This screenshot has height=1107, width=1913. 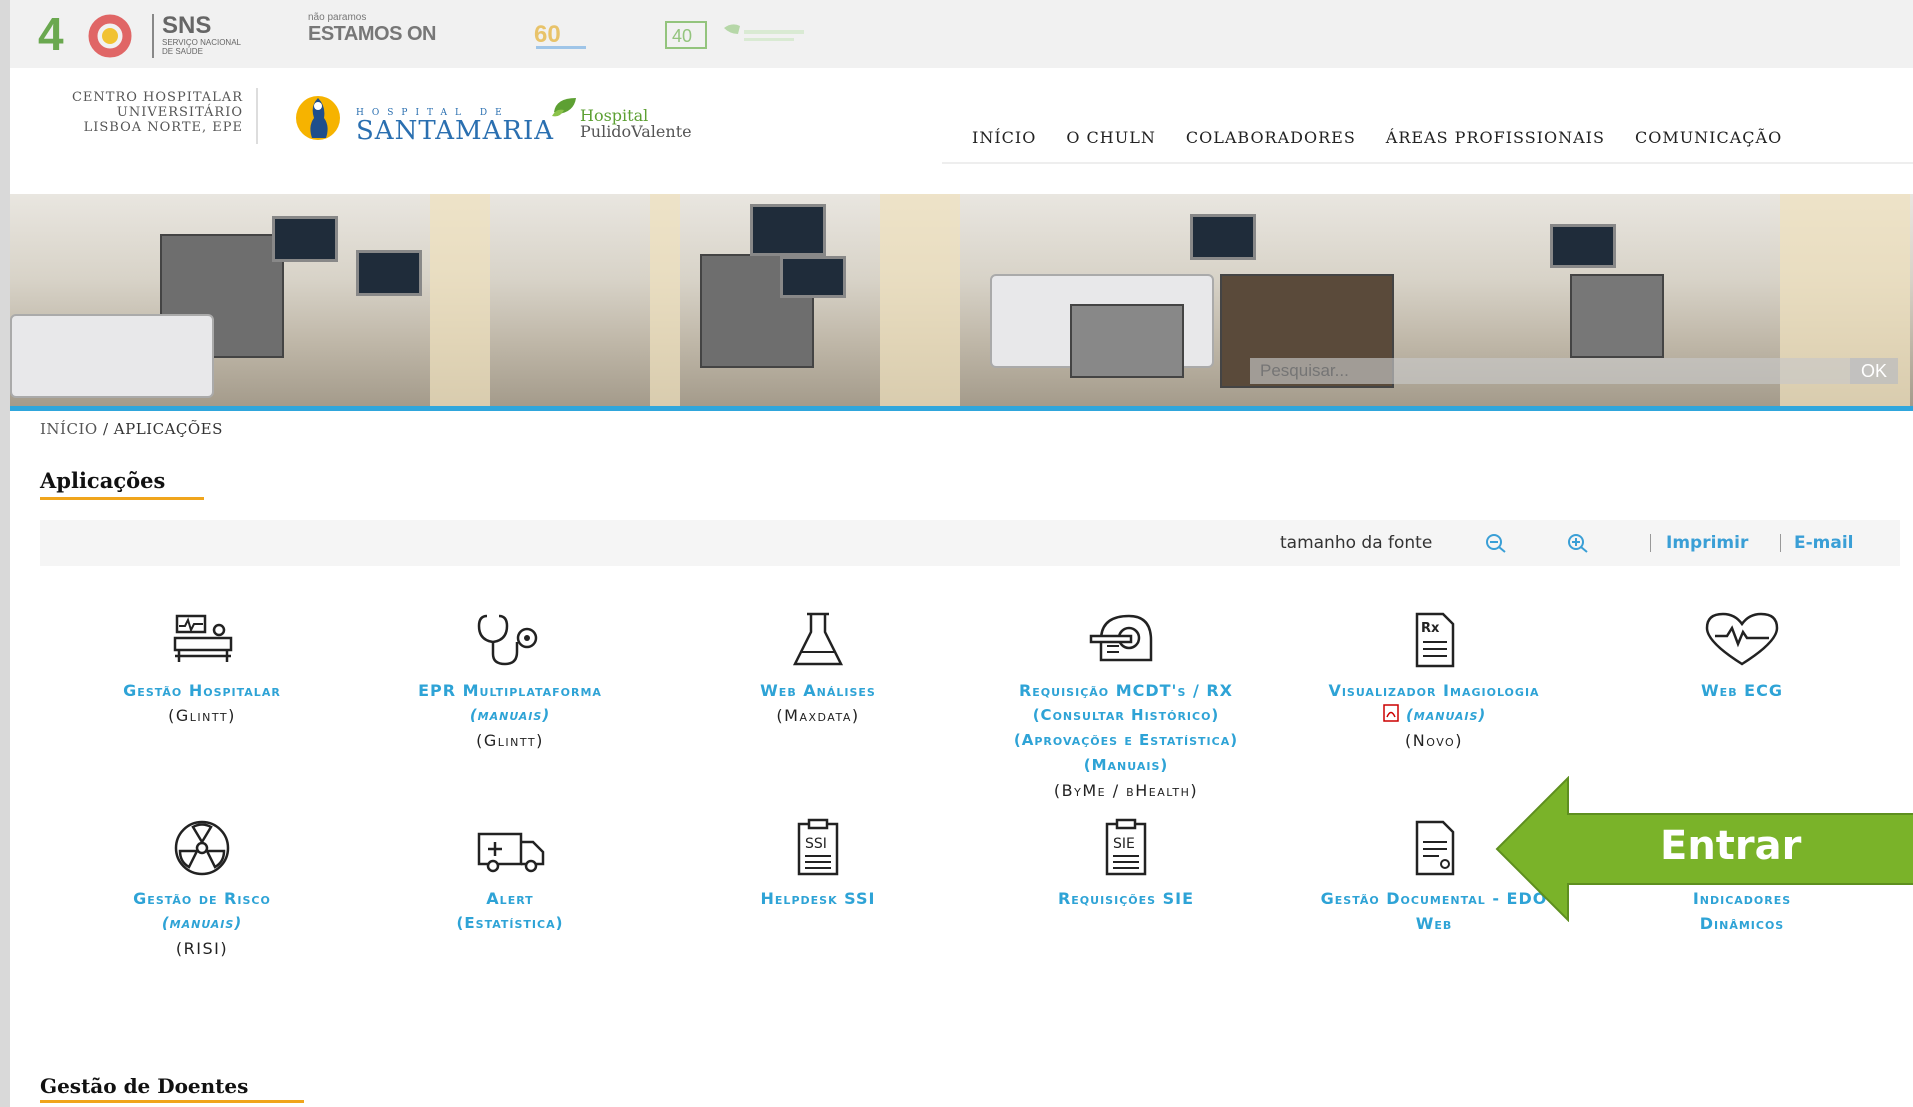 I want to click on app-epr-multiplataforma: EPR Multiplataforma (manuais) (Glintt), so click(x=510, y=681).